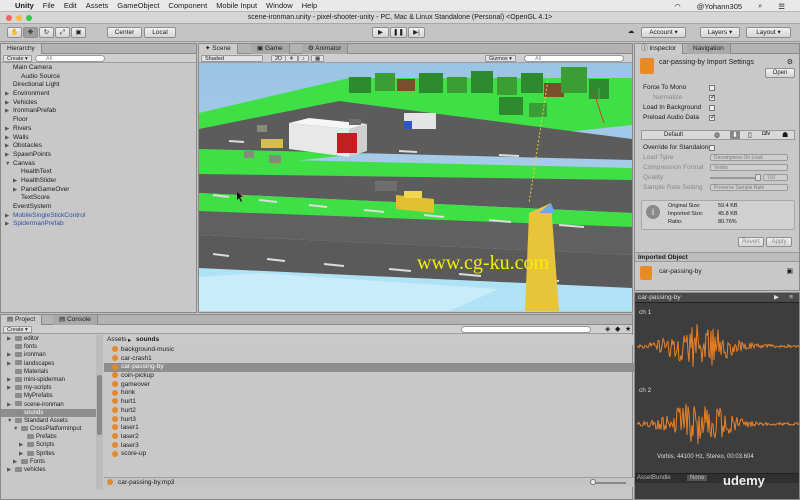 The width and height of the screenshot is (800, 500). I want to click on effects-icon: ▦, so click(318, 58).